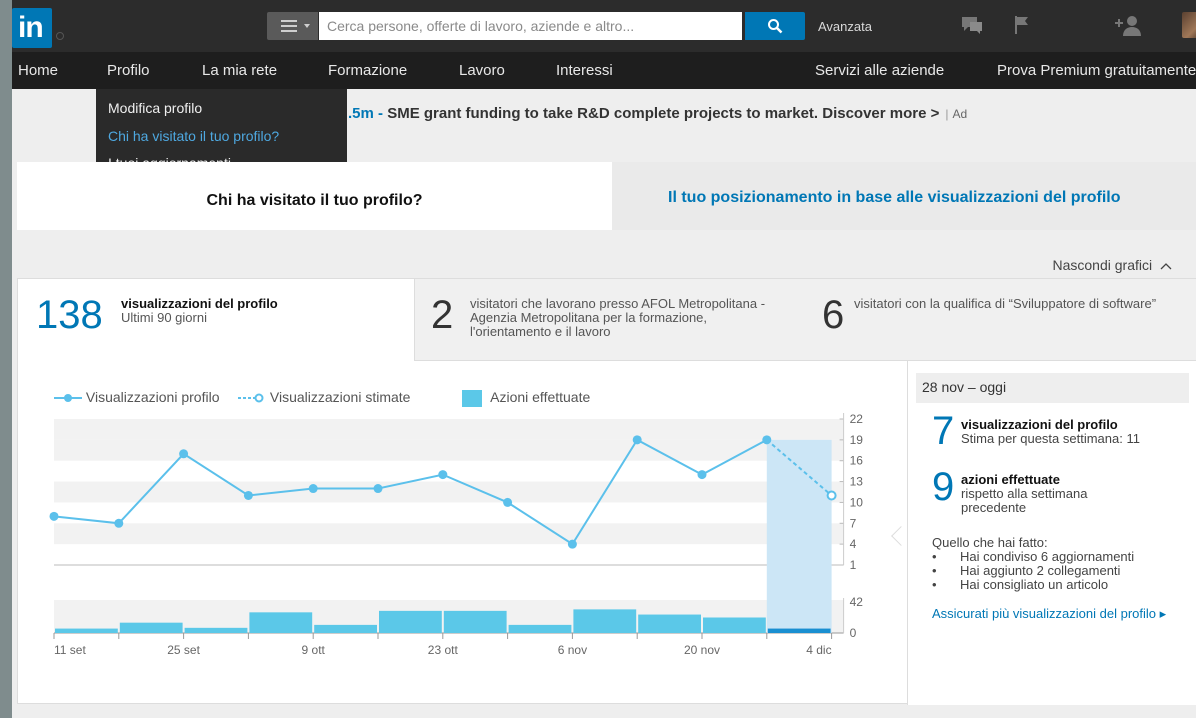 The width and height of the screenshot is (1196, 718). What do you see at coordinates (482, 70) in the screenshot?
I see `nav-jobs: Lavoro` at bounding box center [482, 70].